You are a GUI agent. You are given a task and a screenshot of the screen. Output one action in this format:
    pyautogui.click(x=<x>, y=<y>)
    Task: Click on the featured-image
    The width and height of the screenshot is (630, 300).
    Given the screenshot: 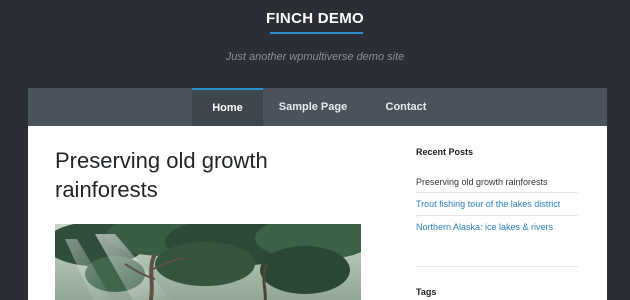 What is the action you would take?
    pyautogui.click(x=208, y=262)
    